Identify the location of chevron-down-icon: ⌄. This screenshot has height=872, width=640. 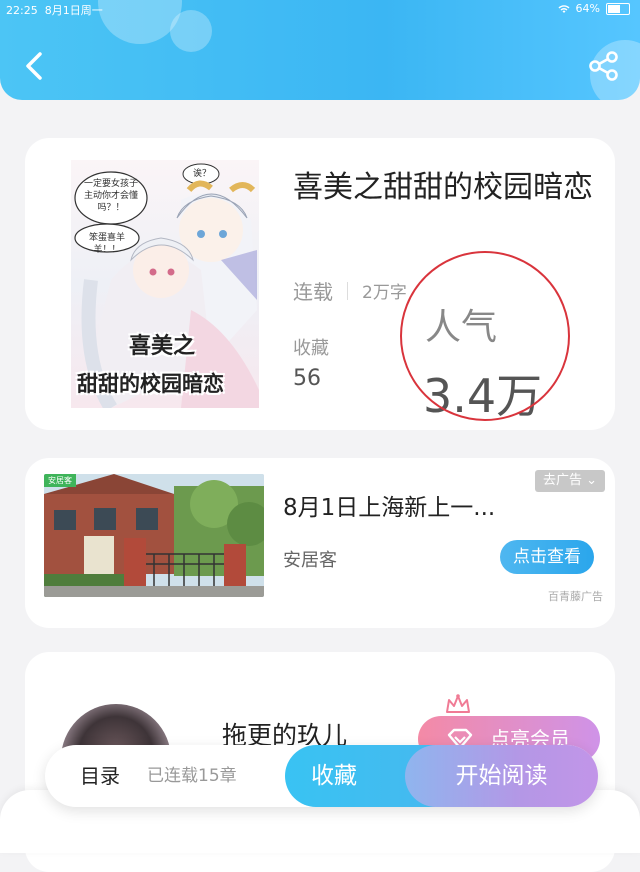
(591, 480).